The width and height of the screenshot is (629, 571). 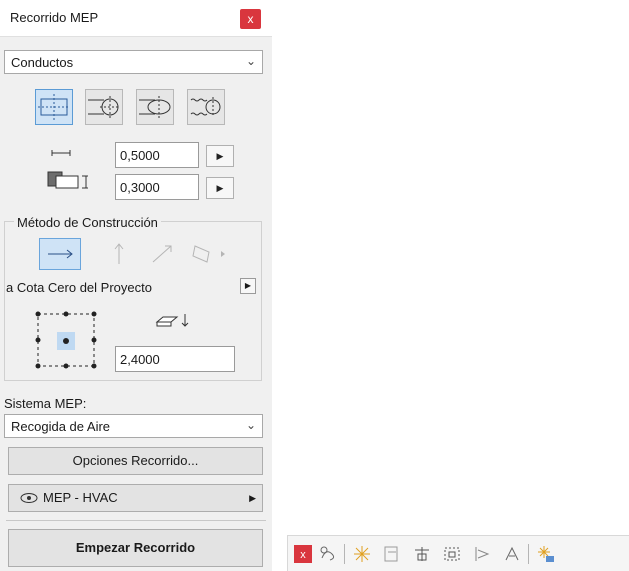 I want to click on arrow-up-icon, so click(x=119, y=253).